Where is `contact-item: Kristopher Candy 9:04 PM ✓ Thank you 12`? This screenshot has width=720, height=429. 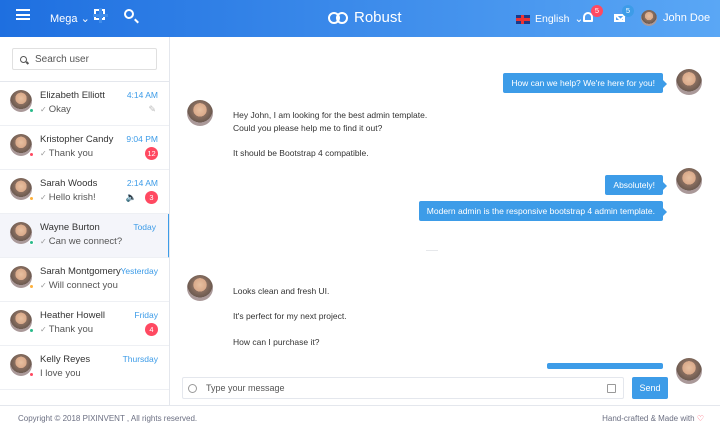 contact-item: Kristopher Candy 9:04 PM ✓ Thank you 12 is located at coordinates (84, 148).